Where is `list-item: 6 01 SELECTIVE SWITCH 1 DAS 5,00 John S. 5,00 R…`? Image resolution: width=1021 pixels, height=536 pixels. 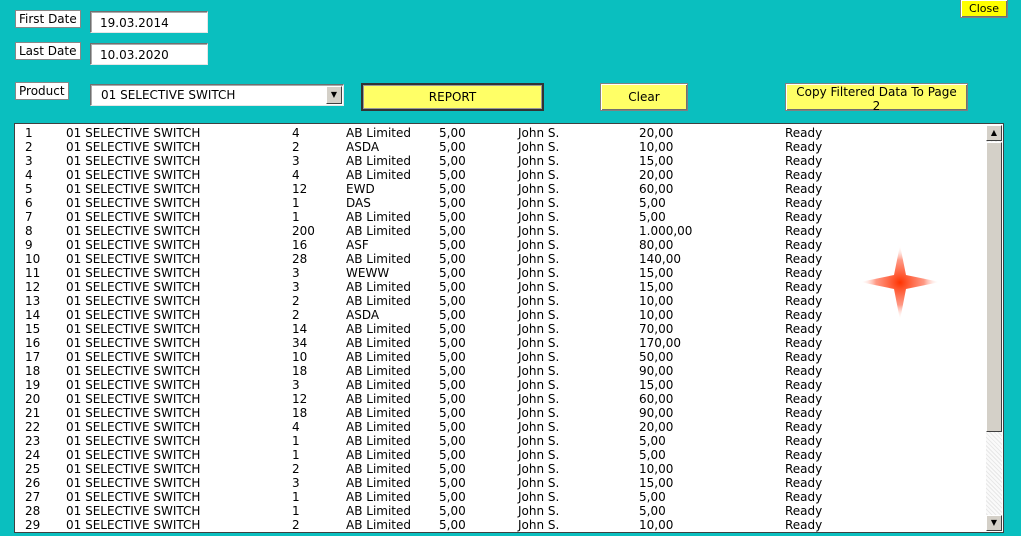 list-item: 6 01 SELECTIVE SWITCH 1 DAS 5,00 John S. 5,00 R… is located at coordinates (500, 203).